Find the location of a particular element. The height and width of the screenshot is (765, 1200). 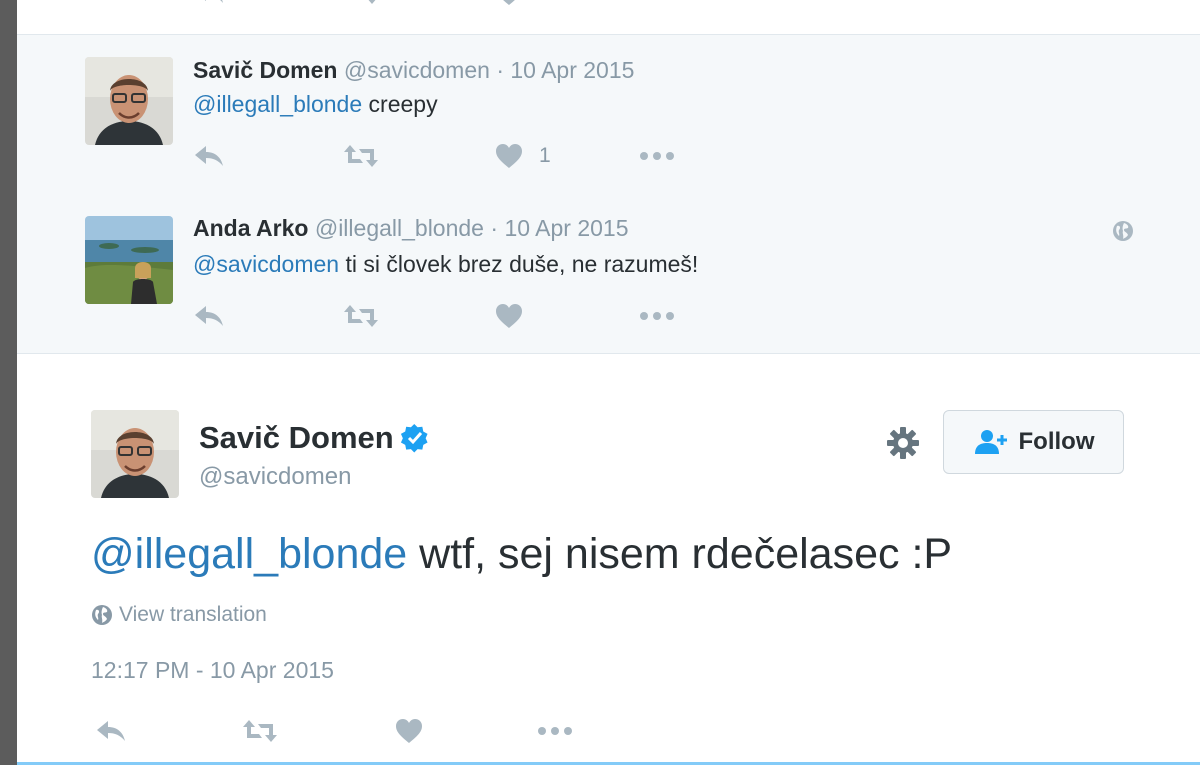

gear-icon is located at coordinates (903, 443).